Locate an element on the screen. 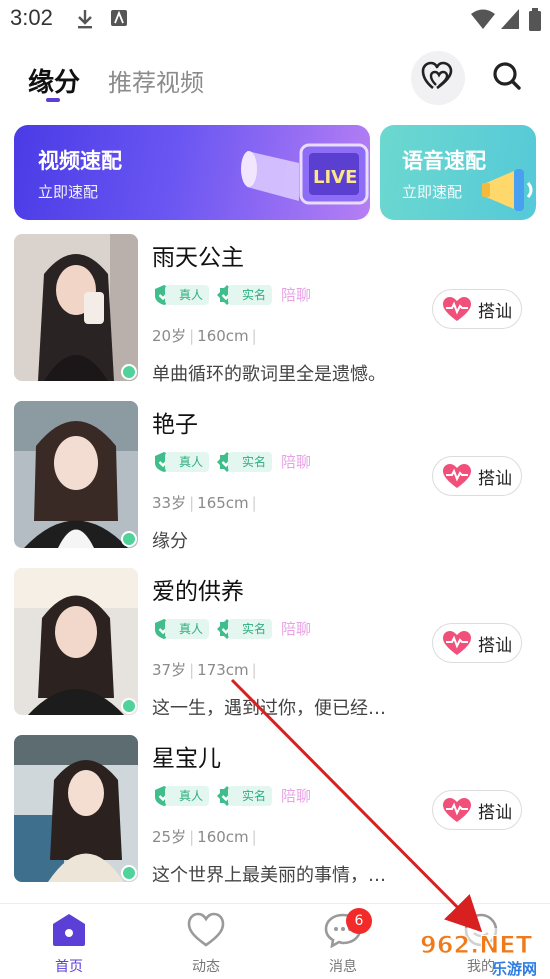 The width and height of the screenshot is (550, 979). nav-moments-label: 动态 is located at coordinates (206, 967).